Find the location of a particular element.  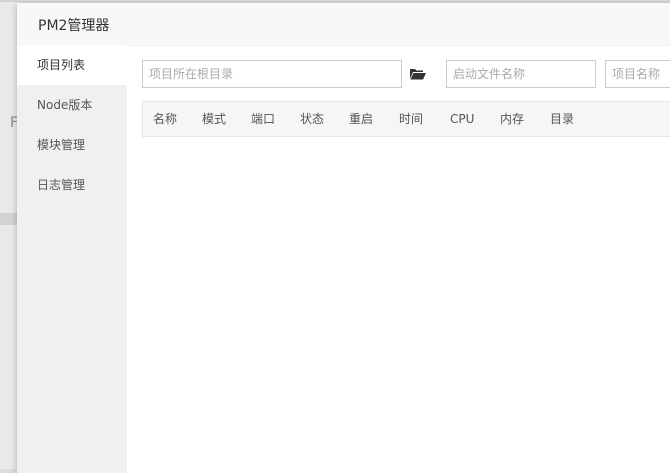

sidebar: 项目列表 Node版本 模块管理 日志管理 is located at coordinates (72, 259).